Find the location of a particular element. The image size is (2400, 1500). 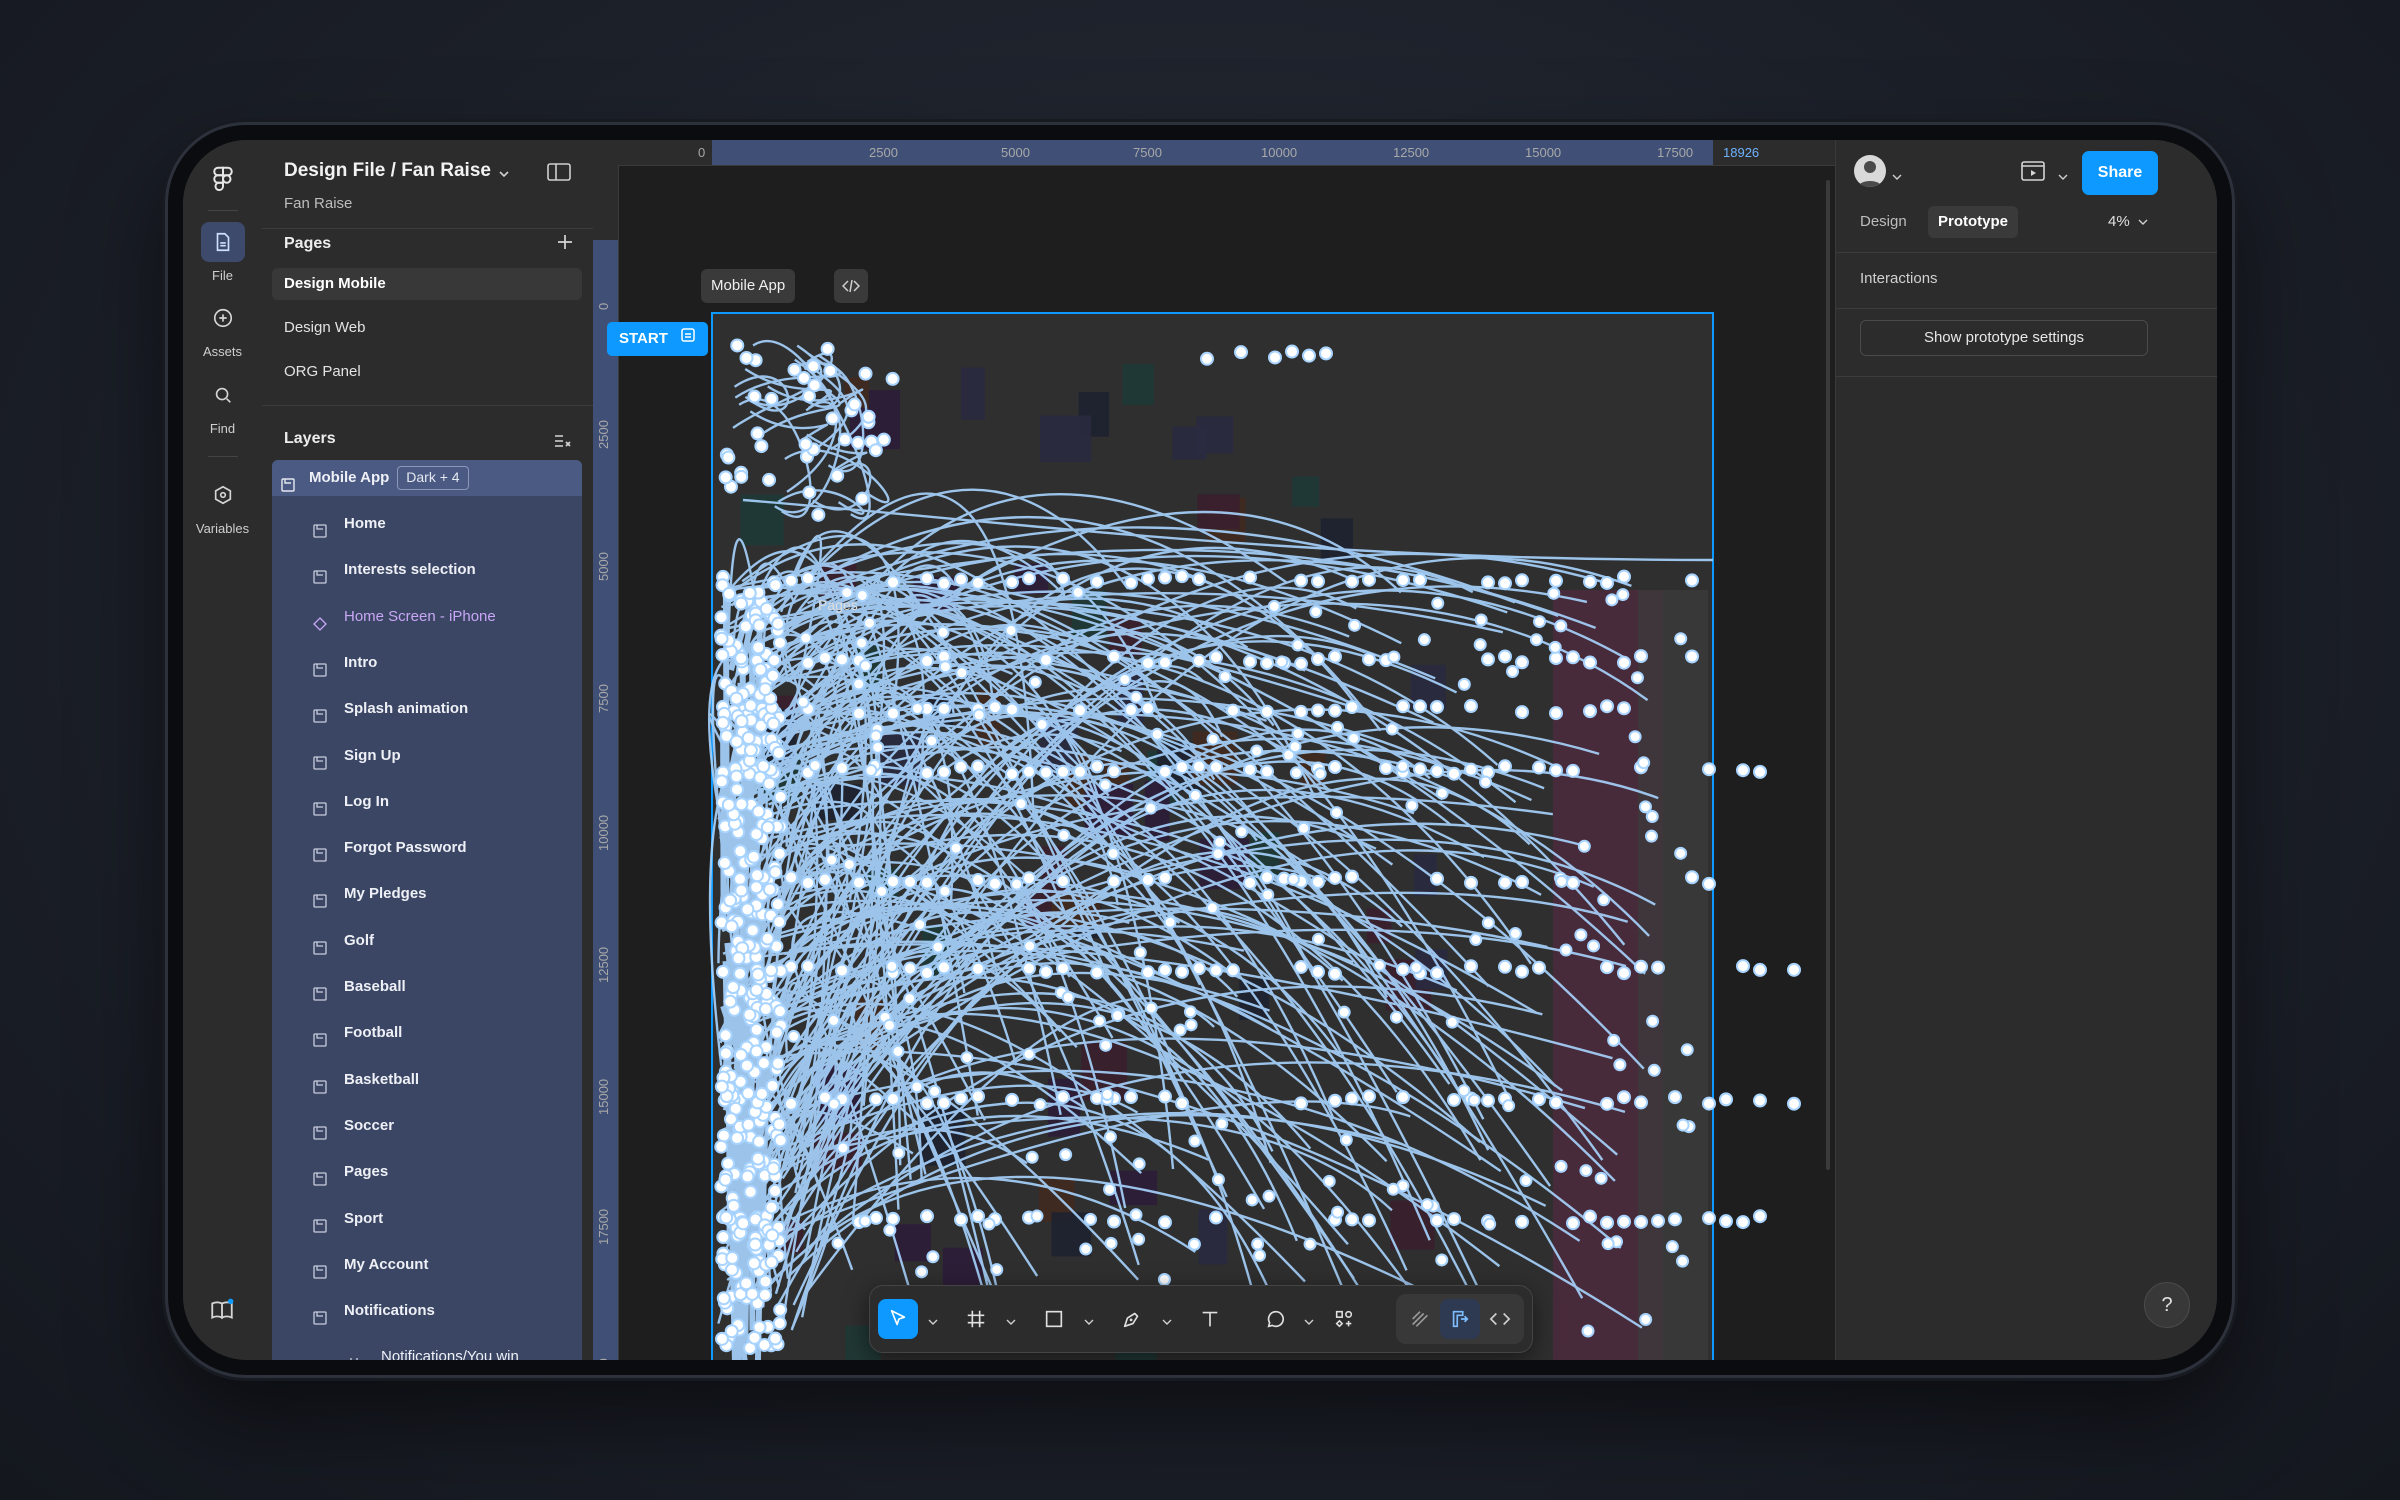

page-item-org-panel: ORG Panel is located at coordinates (427, 372).